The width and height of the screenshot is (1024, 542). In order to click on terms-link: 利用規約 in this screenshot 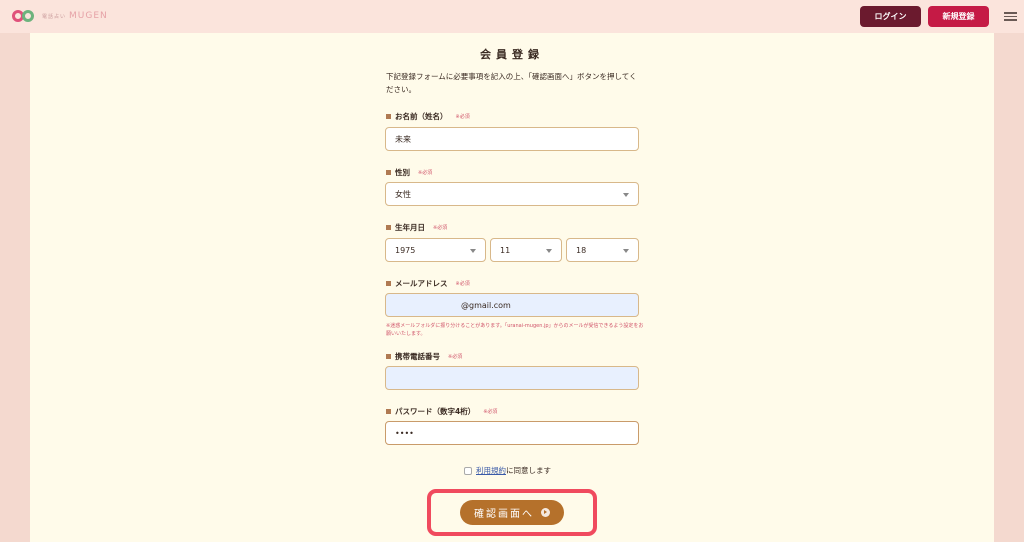, I will do `click(491, 470)`.